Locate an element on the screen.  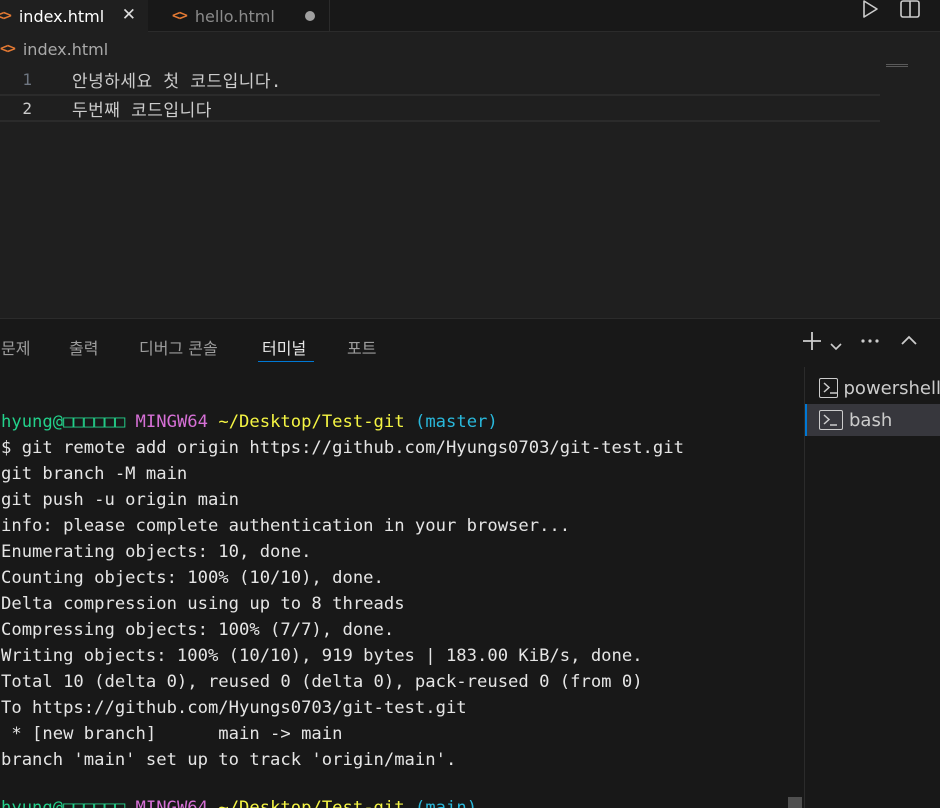
terminal-item-bash: bash is located at coordinates (872, 420).